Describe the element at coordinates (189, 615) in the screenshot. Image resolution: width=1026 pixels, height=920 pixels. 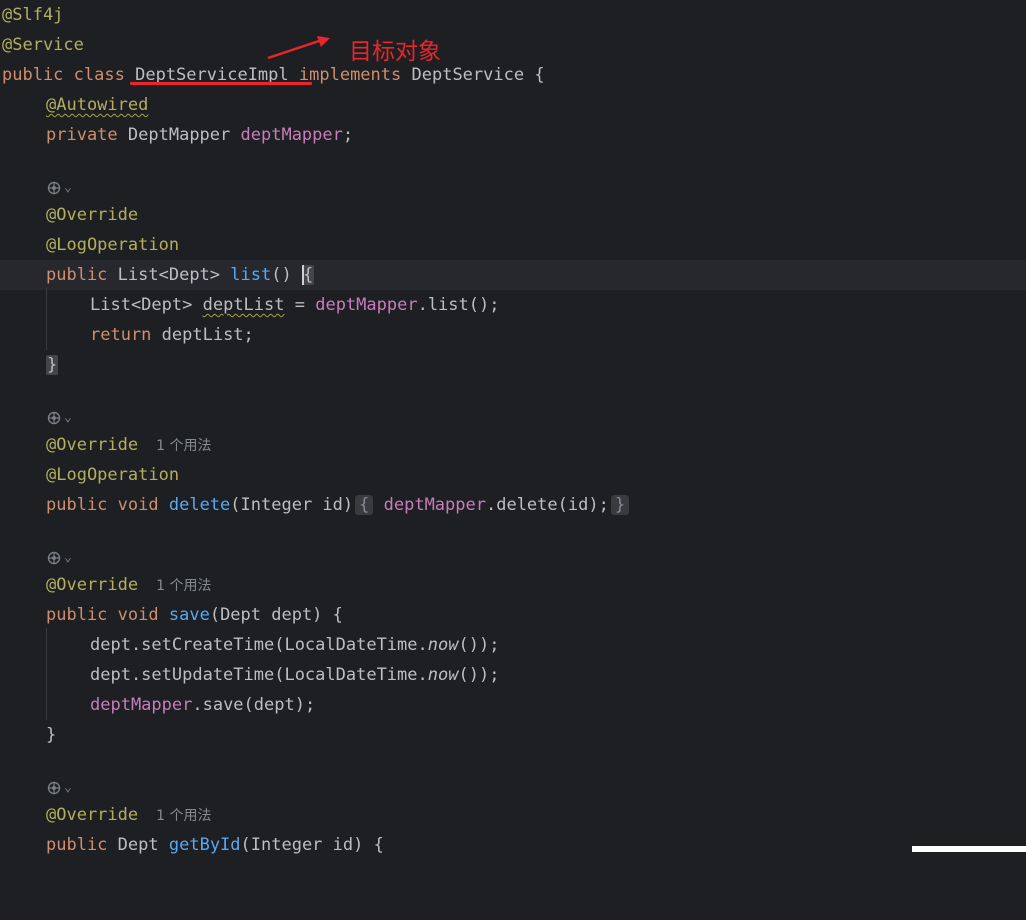
I see `method-name-save: save` at that location.